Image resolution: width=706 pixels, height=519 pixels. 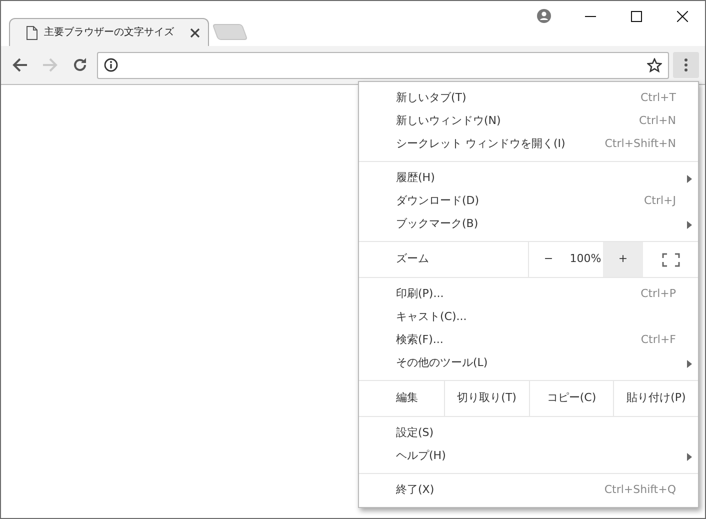 What do you see at coordinates (636, 16) in the screenshot?
I see `maximize-icon` at bounding box center [636, 16].